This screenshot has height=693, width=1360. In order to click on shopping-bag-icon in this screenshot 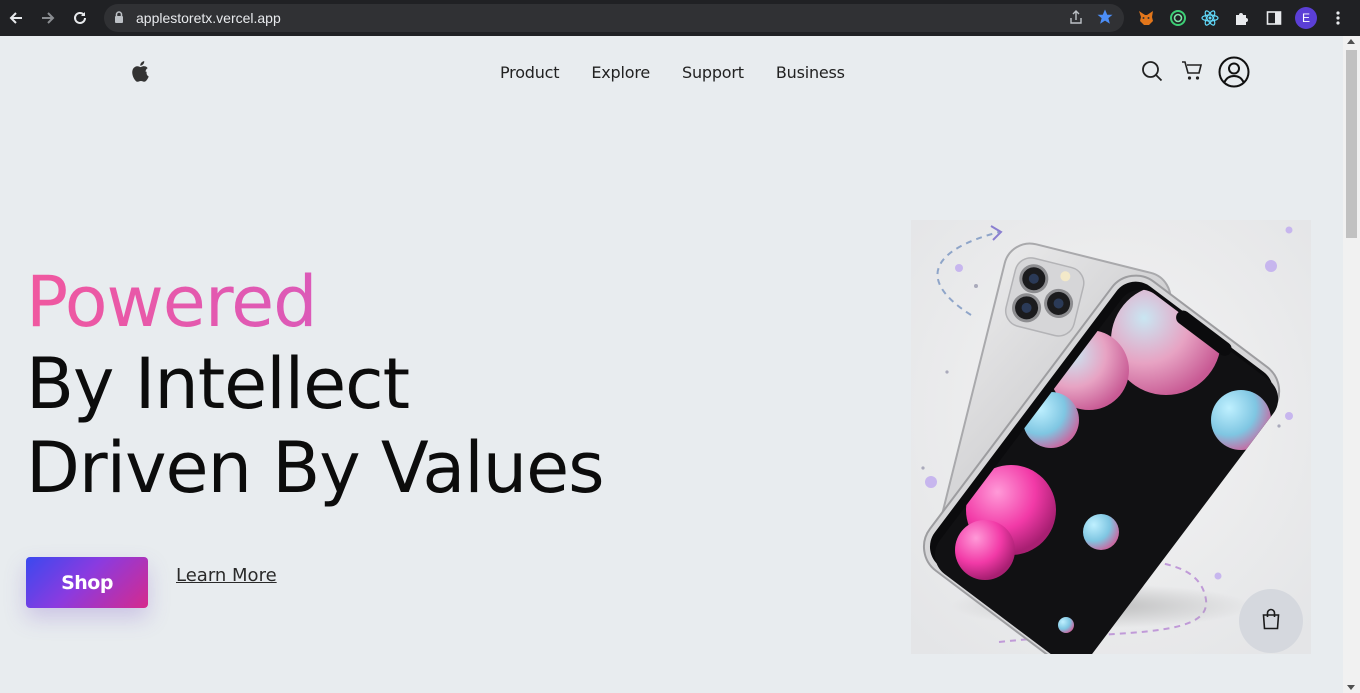, I will do `click(1271, 621)`.